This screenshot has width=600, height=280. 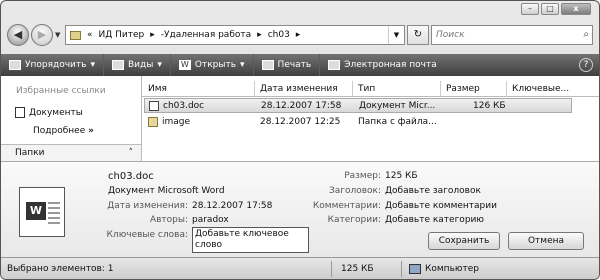 What do you see at coordinates (586, 35) in the screenshot?
I see `search-icon: ⌕` at bounding box center [586, 35].